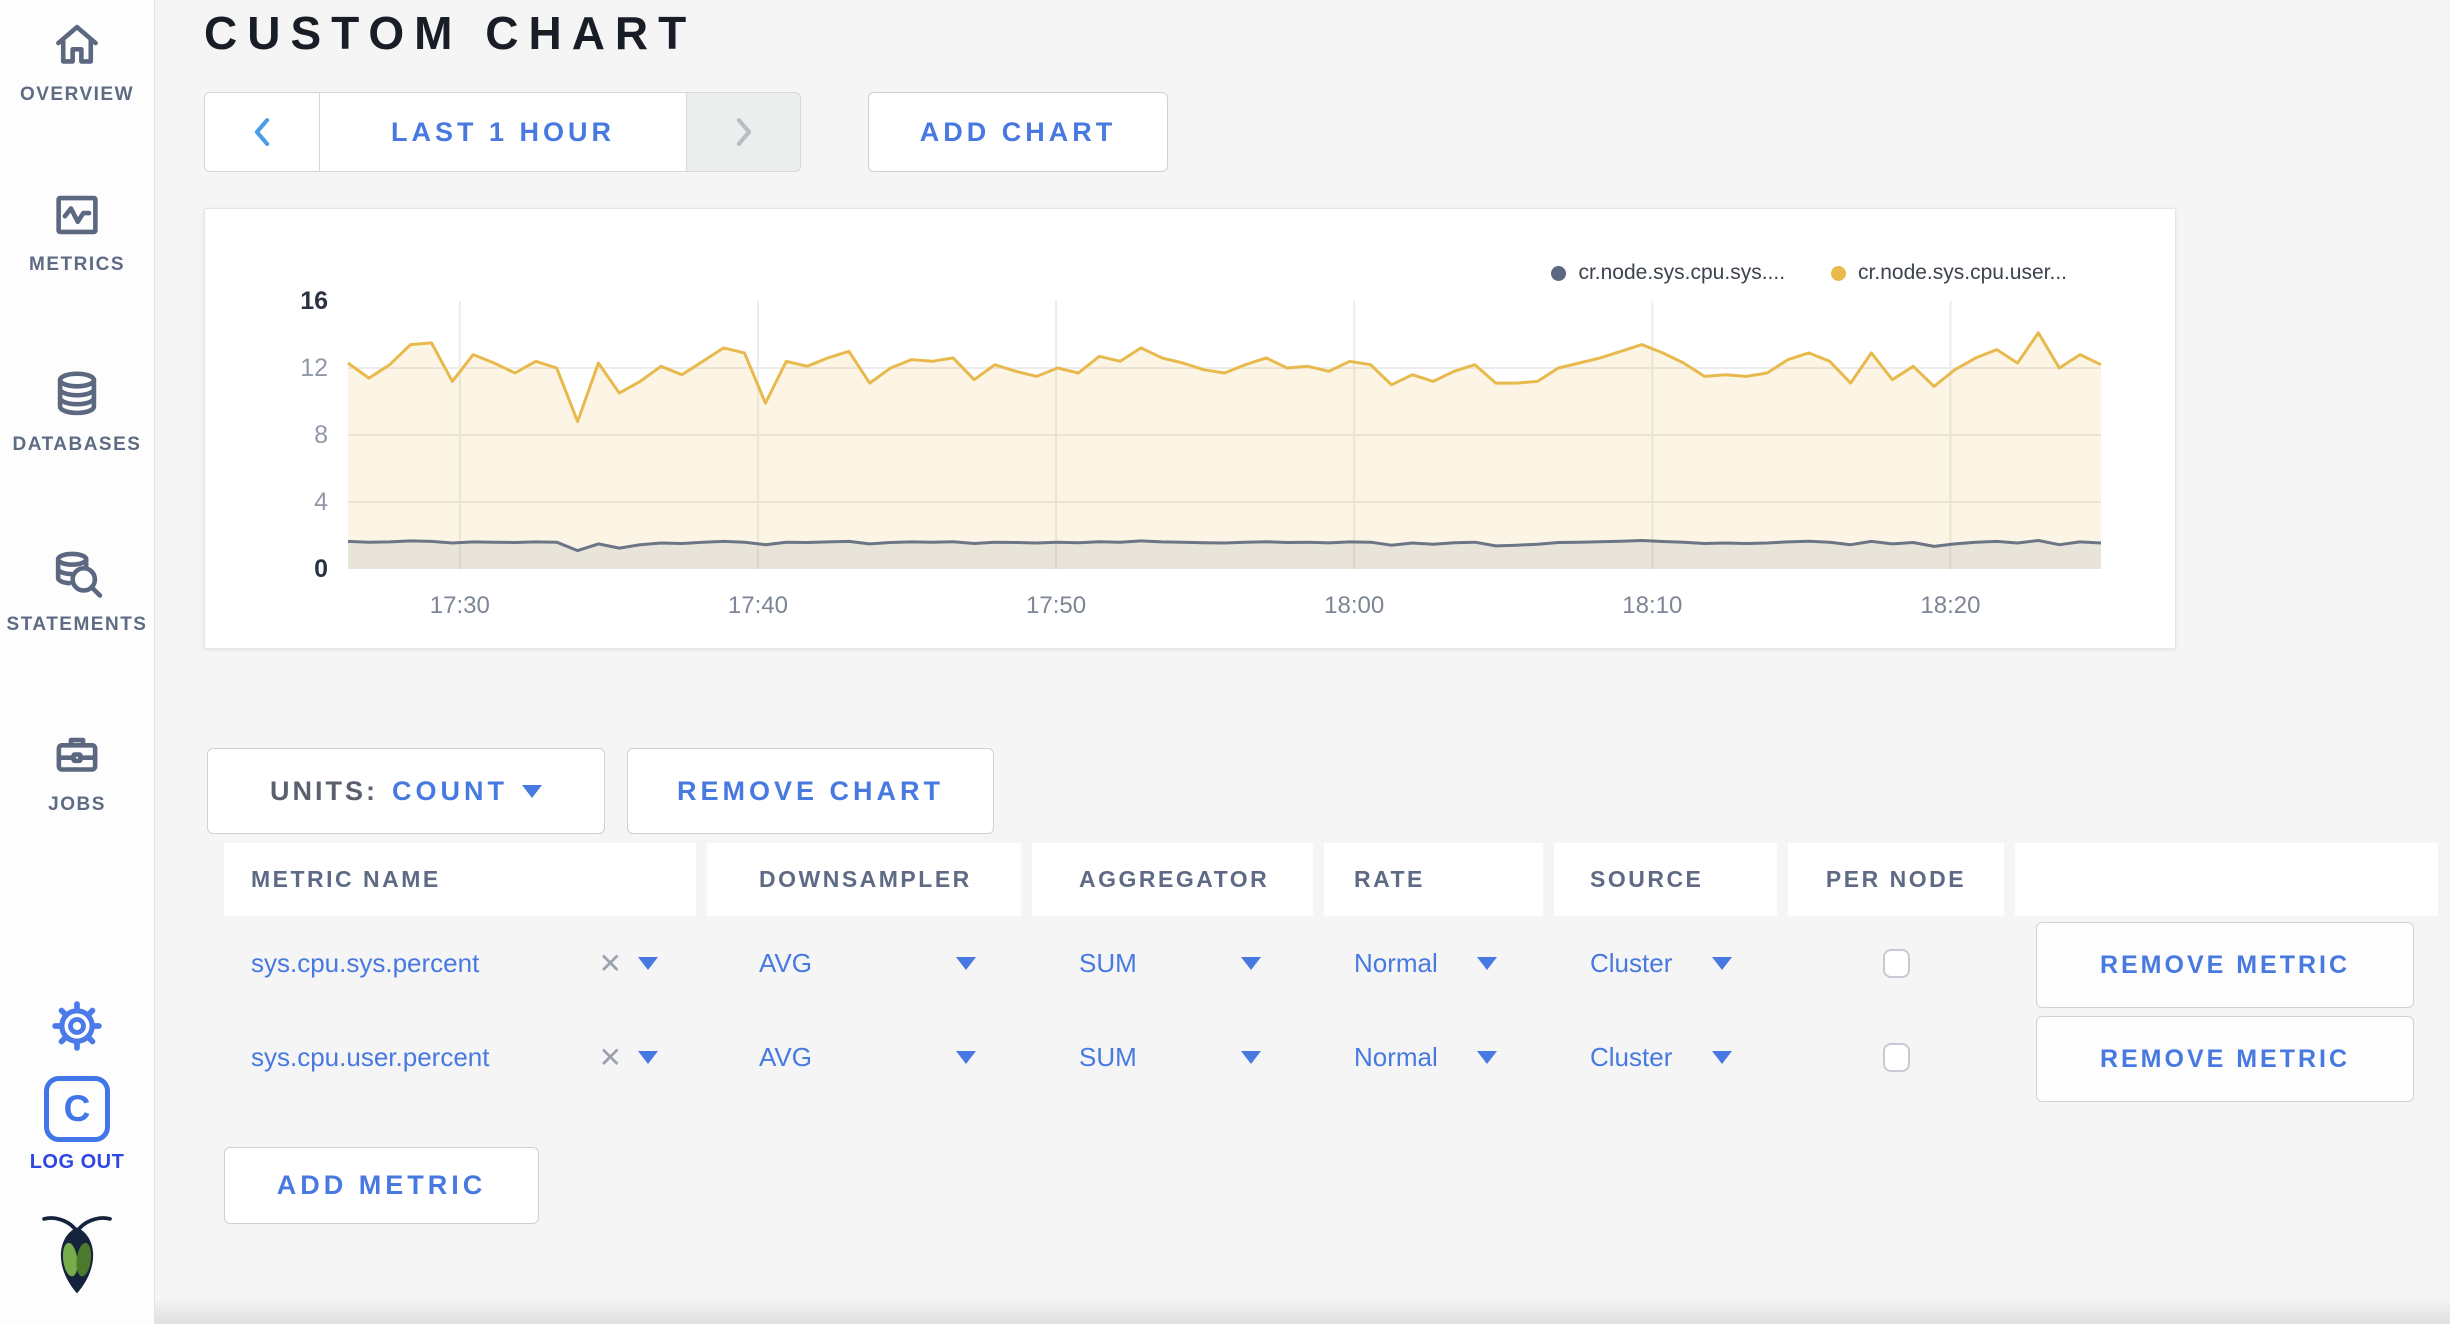  What do you see at coordinates (1433, 879) in the screenshot?
I see `col-header-rate: RATE` at bounding box center [1433, 879].